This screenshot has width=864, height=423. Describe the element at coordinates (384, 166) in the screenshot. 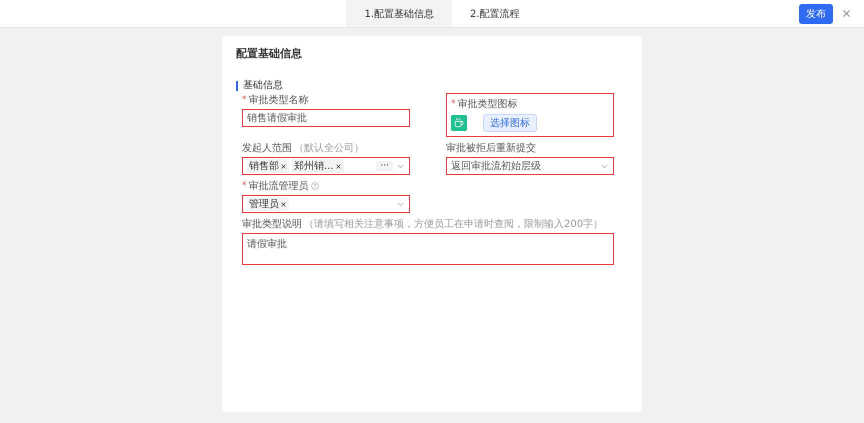

I see `more-tag: ···` at that location.